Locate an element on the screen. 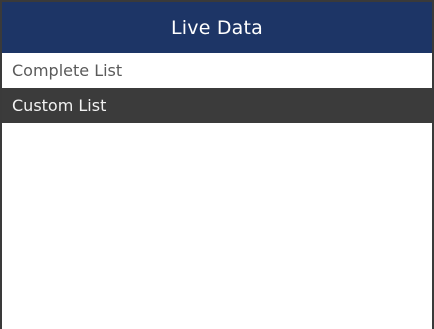 This screenshot has width=434, height=329. menu-item-custom-list: Custom List is located at coordinates (217, 105).